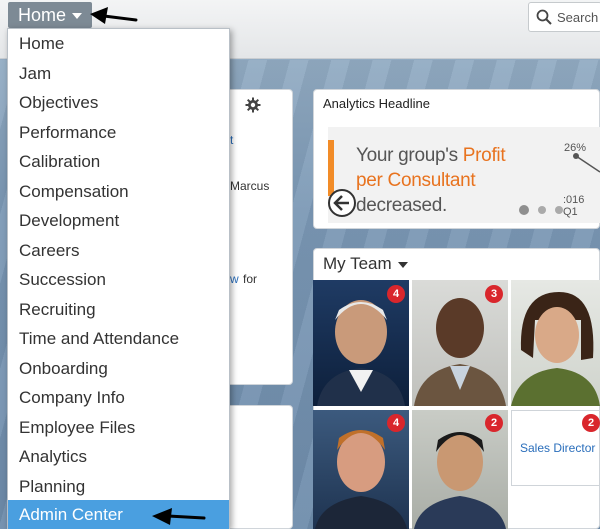  Describe the element at coordinates (118, 250) in the screenshot. I see `menu-item-careers: Careers` at that location.